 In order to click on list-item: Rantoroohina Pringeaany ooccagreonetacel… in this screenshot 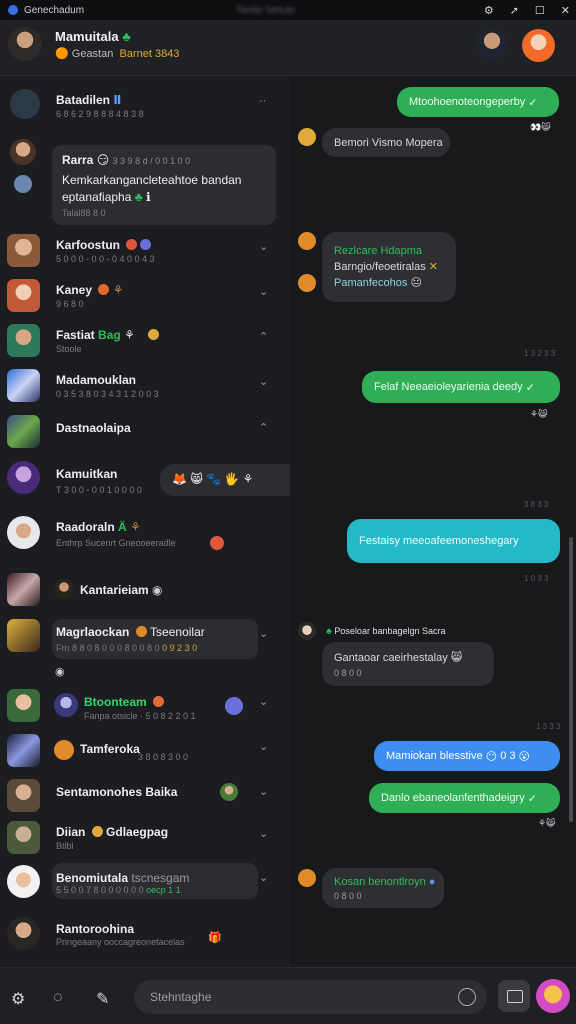, I will do `click(145, 935)`.